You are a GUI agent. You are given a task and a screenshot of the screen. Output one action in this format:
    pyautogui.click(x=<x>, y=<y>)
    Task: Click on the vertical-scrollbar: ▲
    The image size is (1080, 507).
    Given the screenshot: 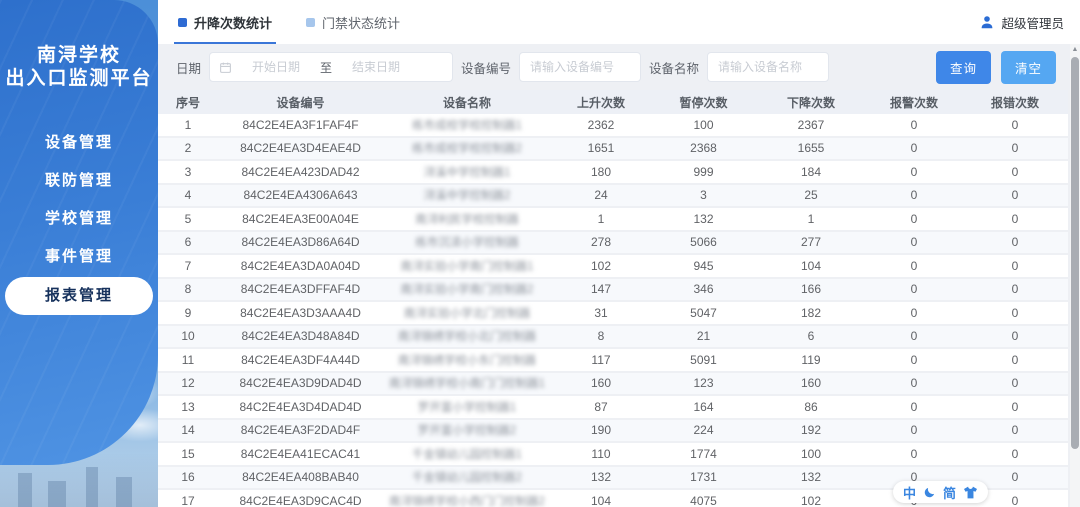 What is the action you would take?
    pyautogui.click(x=1075, y=275)
    